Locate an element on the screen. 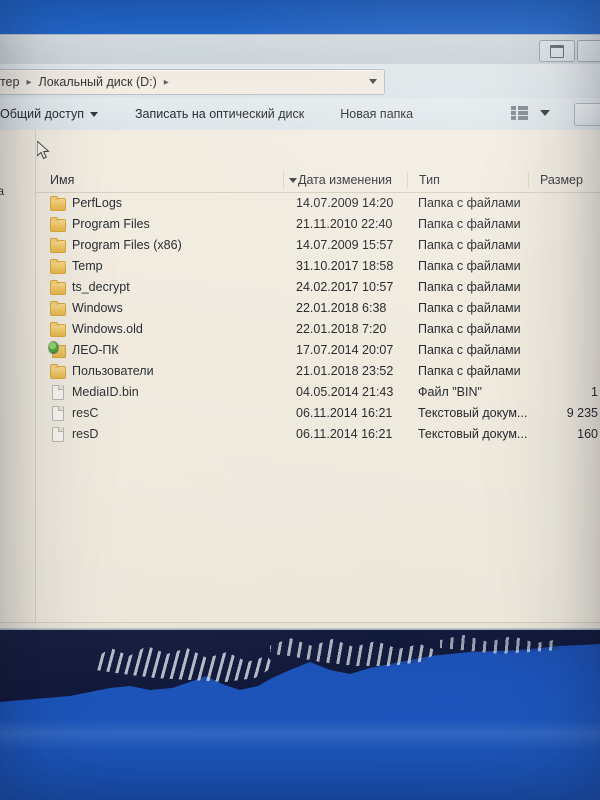  close-button is located at coordinates (588, 51).